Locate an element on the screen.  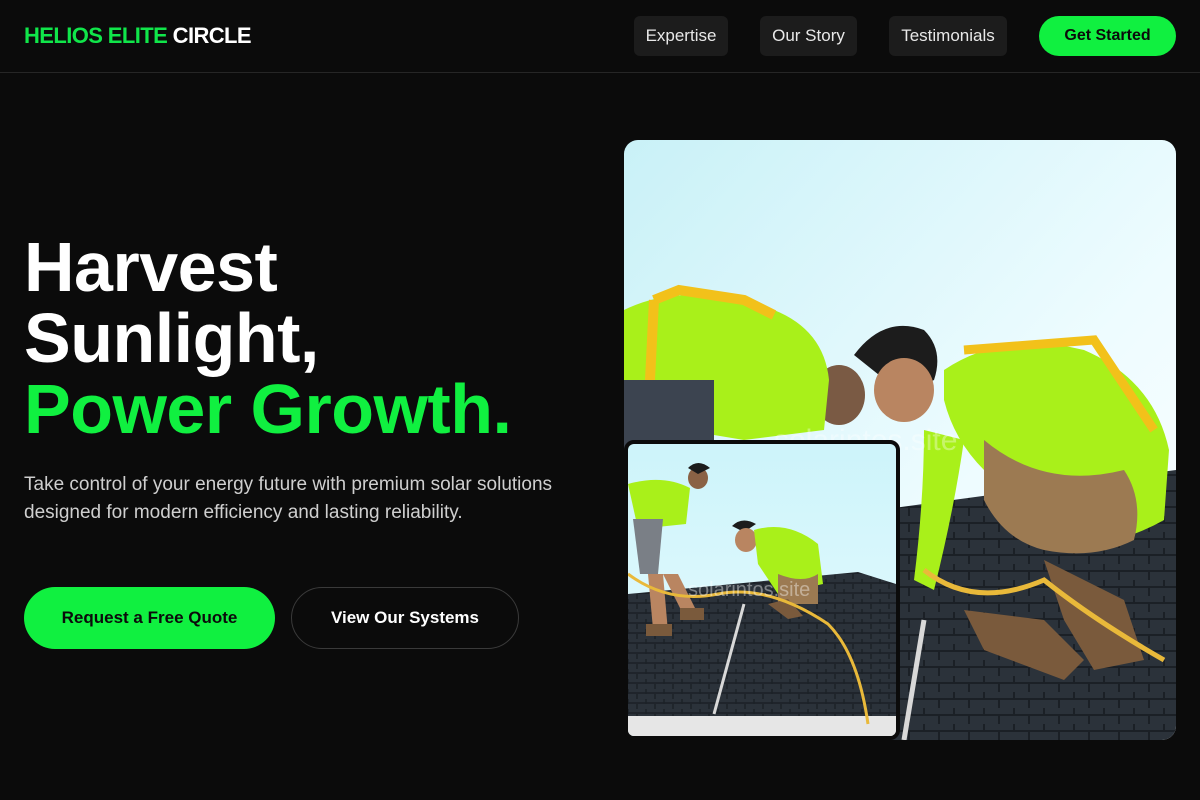
request-quote-button: Request a Free Quote is located at coordinates (149, 618).